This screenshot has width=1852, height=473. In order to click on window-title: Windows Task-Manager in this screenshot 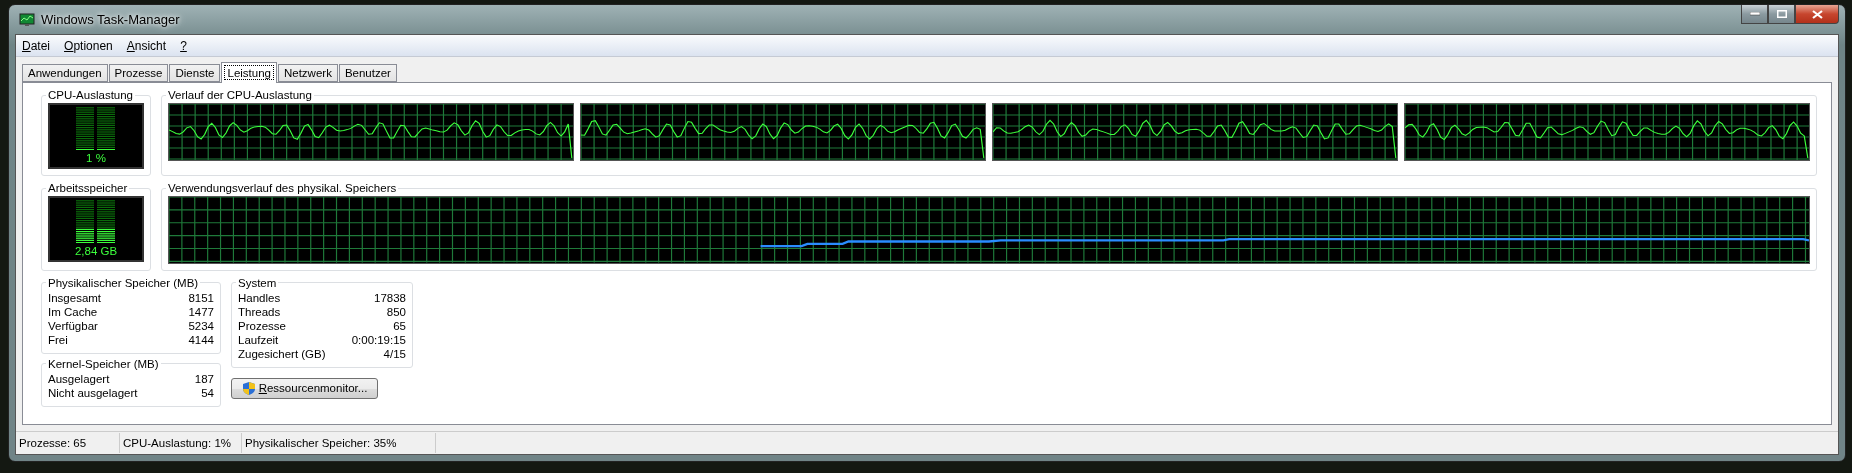, I will do `click(110, 19)`.